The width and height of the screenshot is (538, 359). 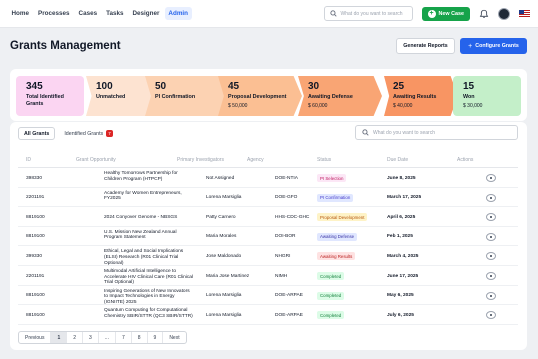 What do you see at coordinates (403, 256) in the screenshot?
I see `cell-due-date: March 4, 2025` at bounding box center [403, 256].